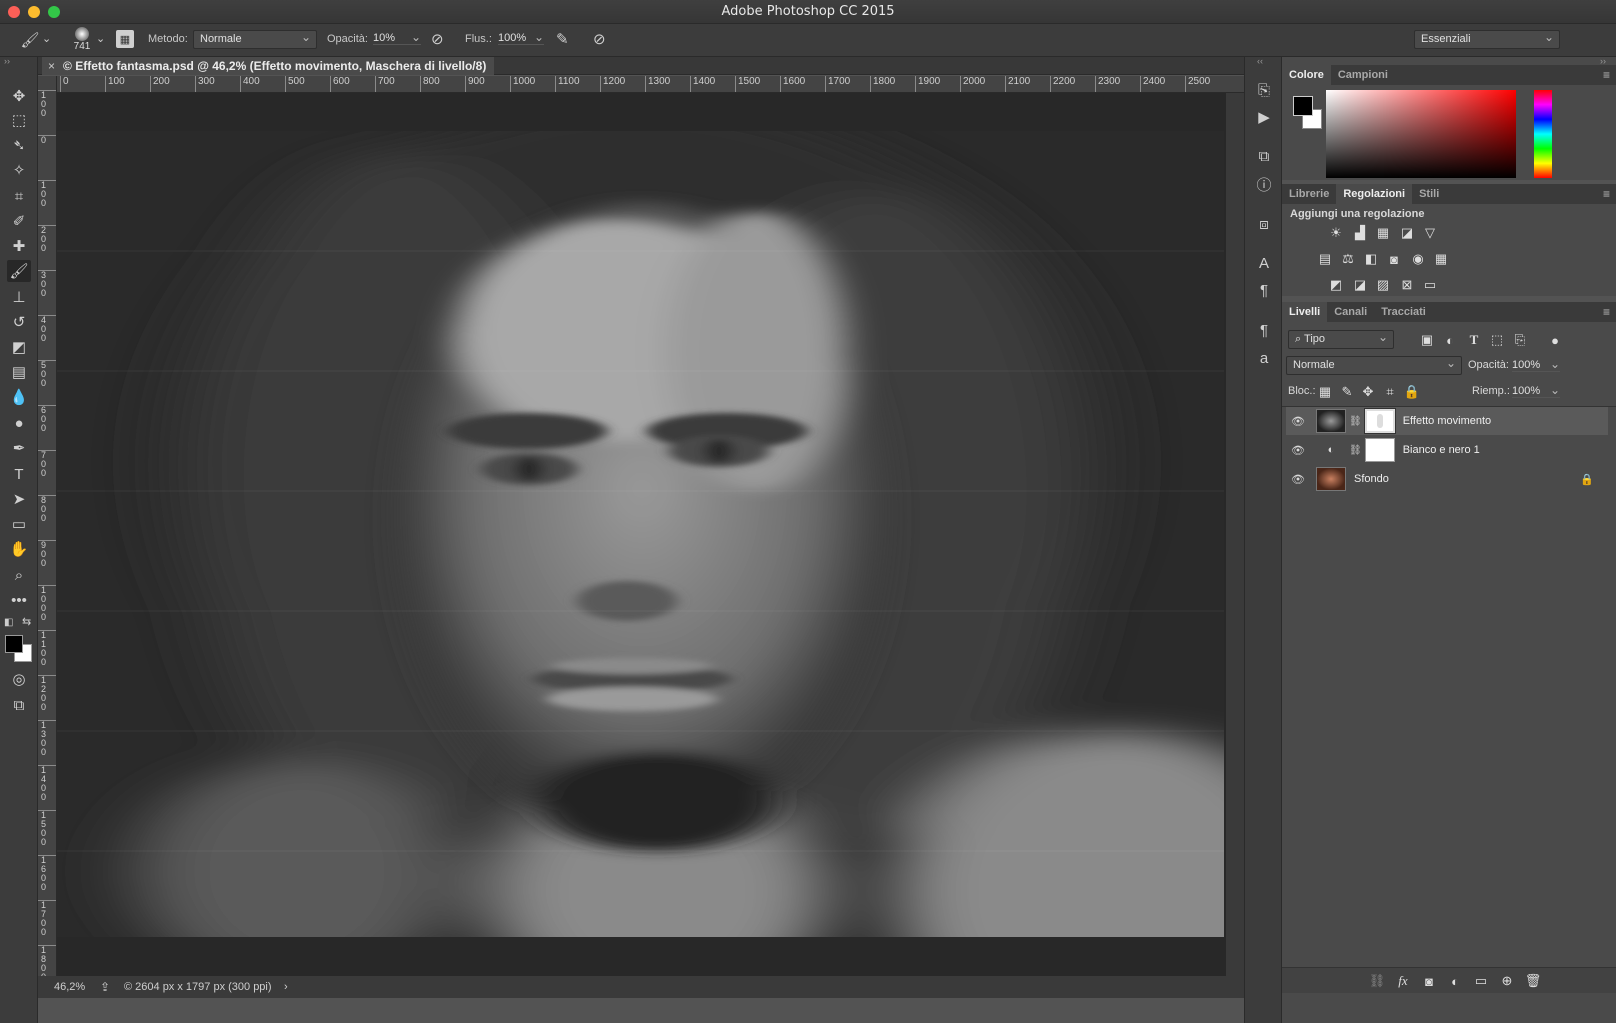  I want to click on filter-type-icon: T, so click(1474, 340).